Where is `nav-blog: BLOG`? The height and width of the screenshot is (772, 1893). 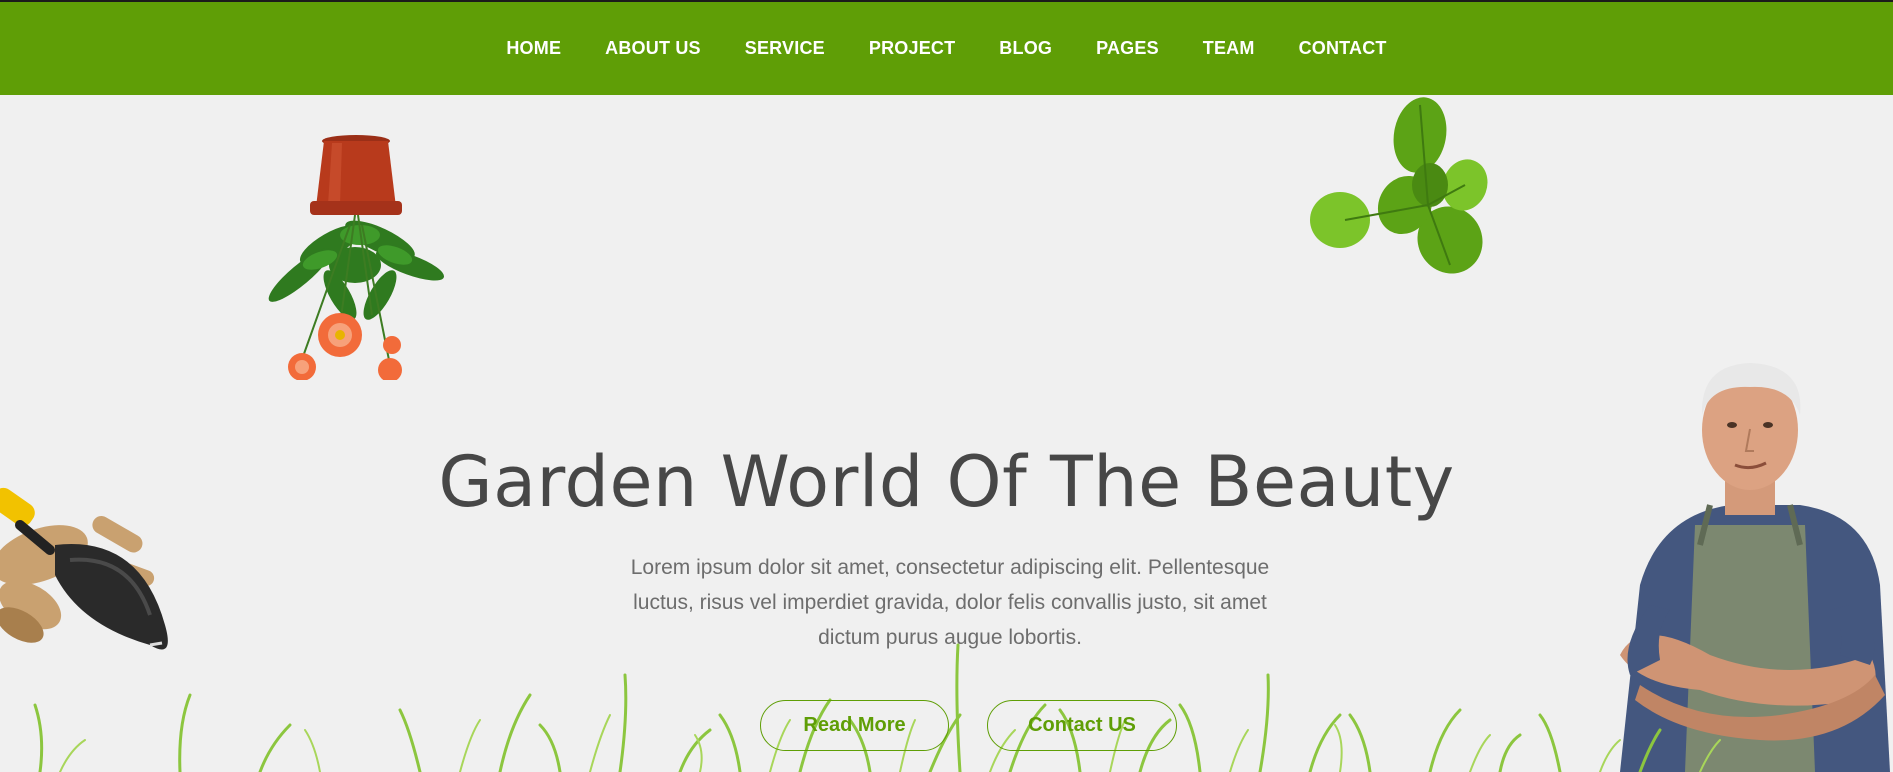 nav-blog: BLOG is located at coordinates (1025, 48).